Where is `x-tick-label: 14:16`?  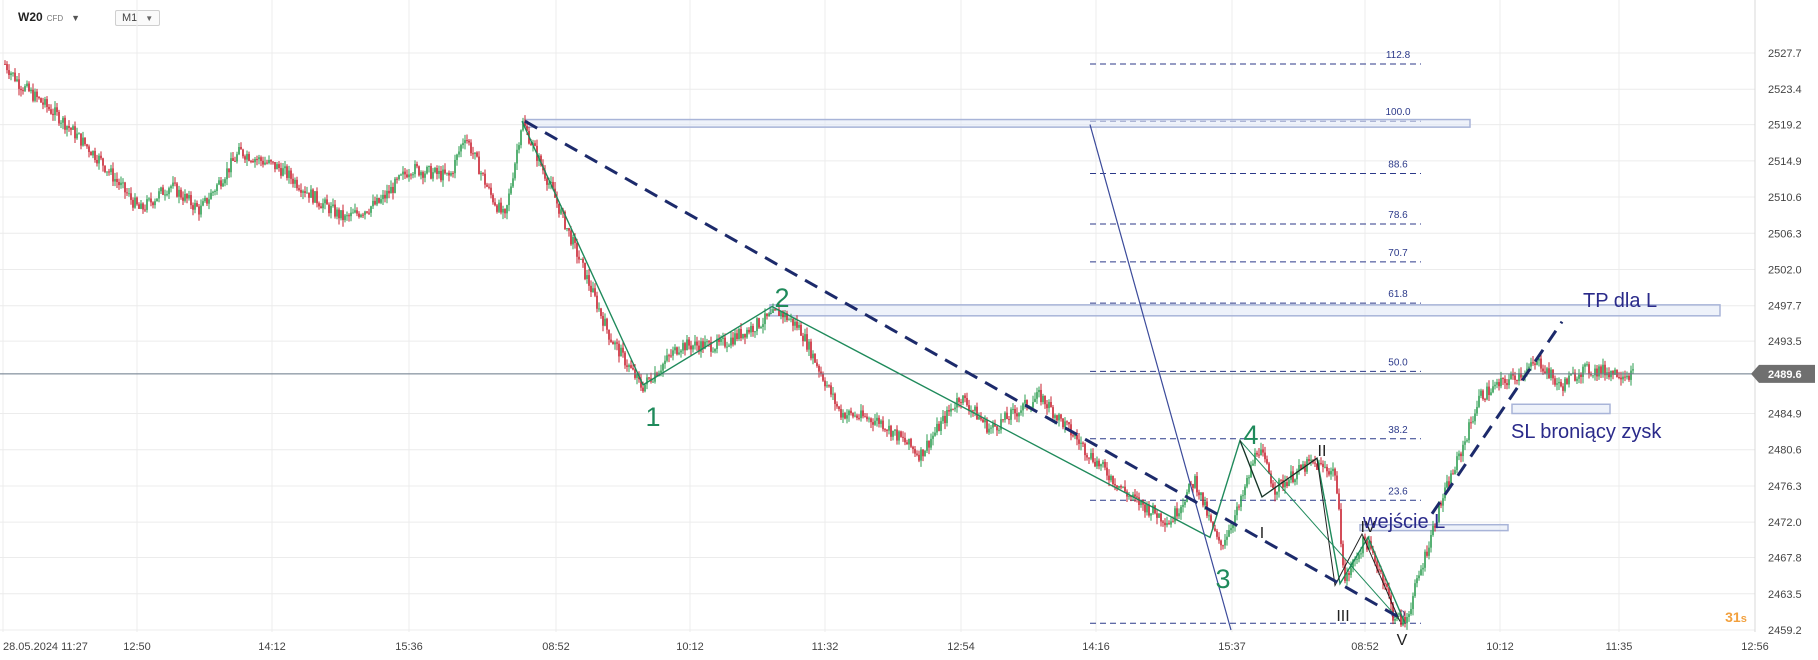 x-tick-label: 14:16 is located at coordinates (1096, 647).